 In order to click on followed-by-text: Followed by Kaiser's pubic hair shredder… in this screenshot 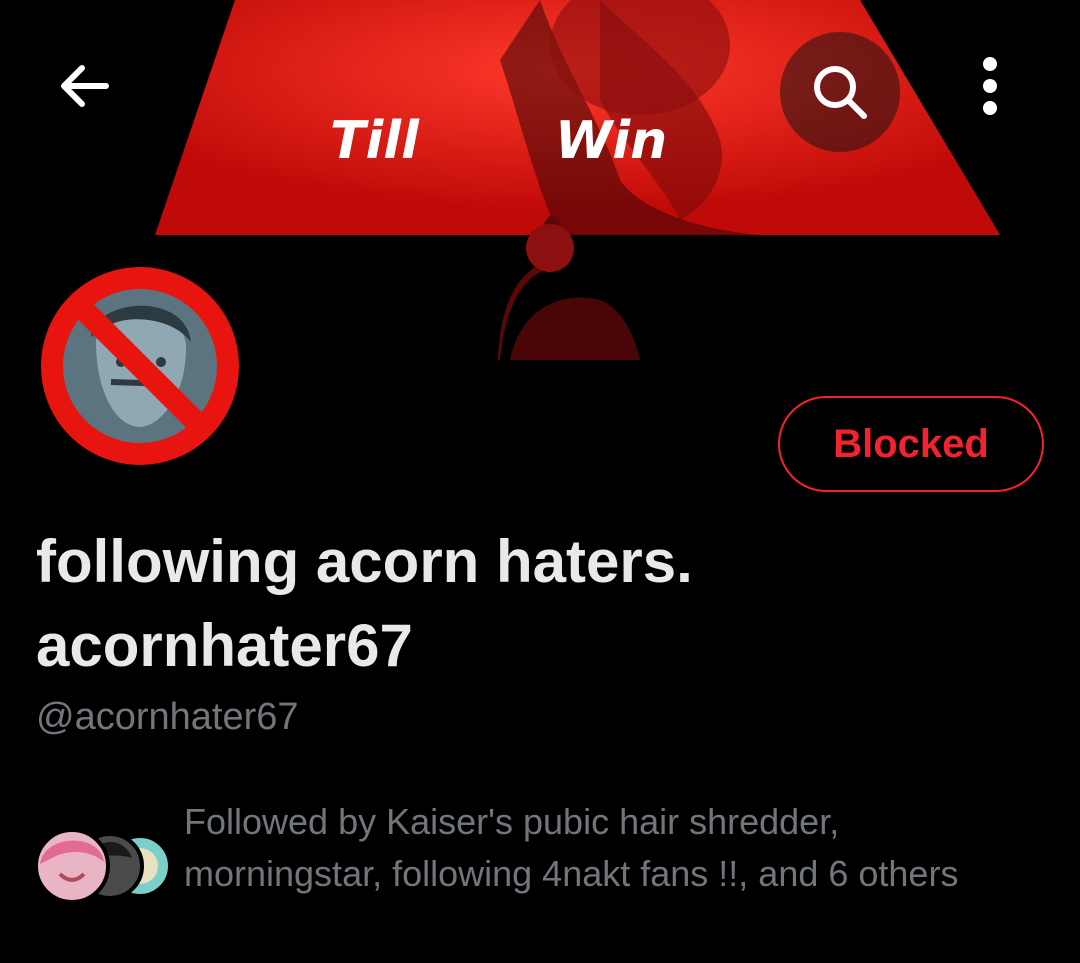, I will do `click(614, 848)`.